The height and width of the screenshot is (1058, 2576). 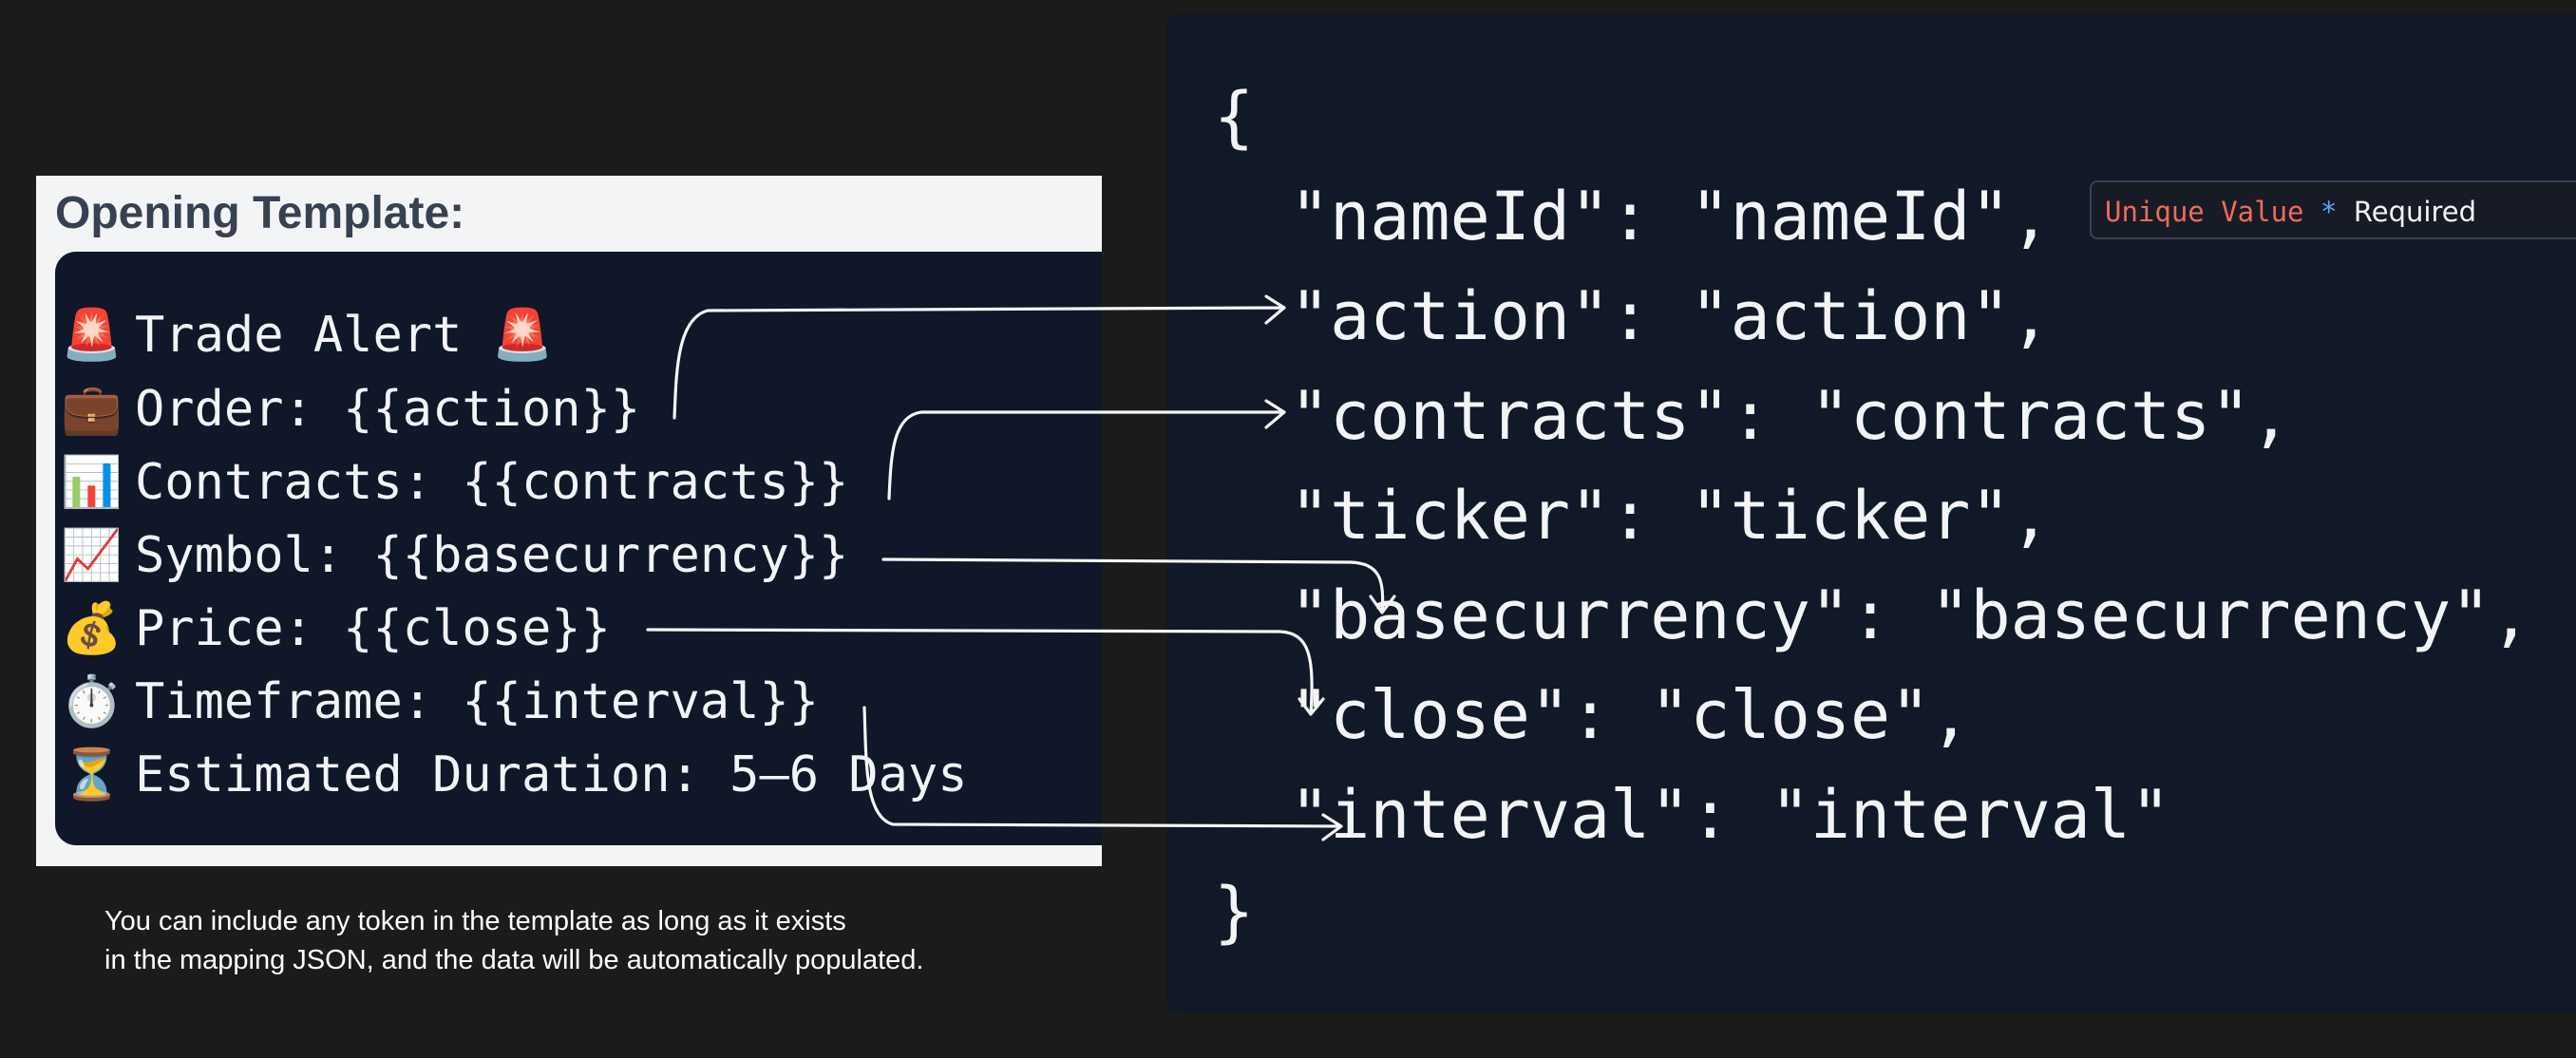 What do you see at coordinates (1670, 217) in the screenshot?
I see `json-line-nameid: "nameId": "nameId",` at bounding box center [1670, 217].